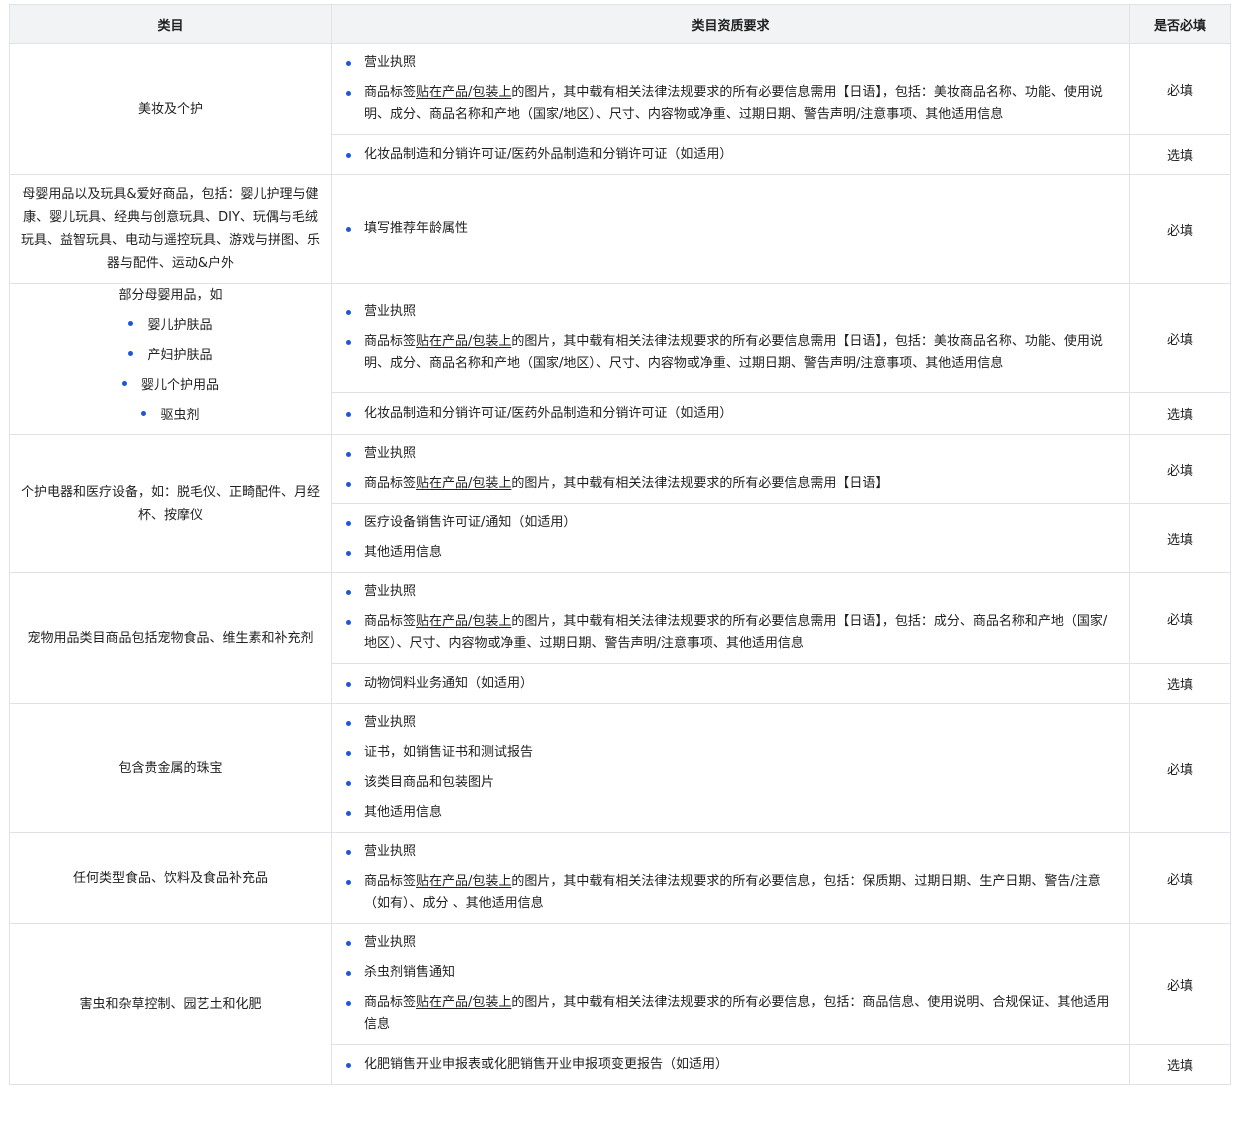  Describe the element at coordinates (170, 1004) in the screenshot. I see `category-cell: 害虫和杂草控制、园艺土和化肥` at that location.